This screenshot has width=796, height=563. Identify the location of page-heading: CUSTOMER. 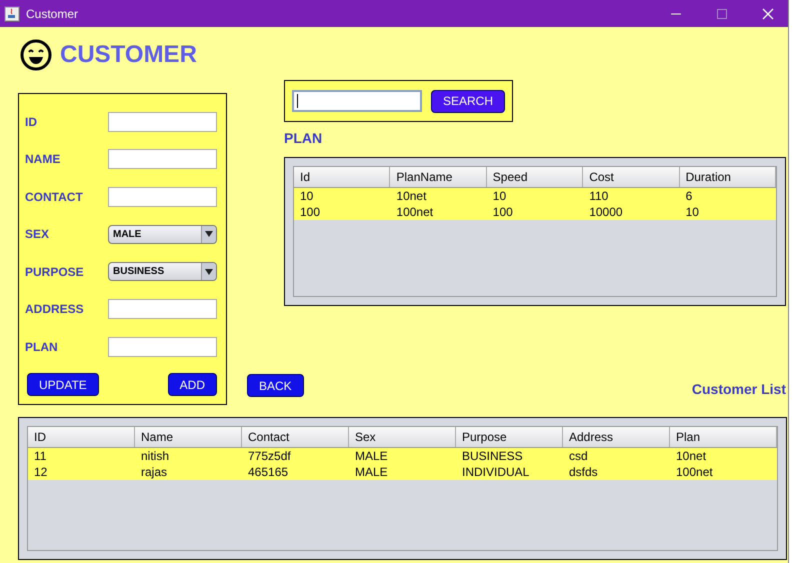
(128, 54).